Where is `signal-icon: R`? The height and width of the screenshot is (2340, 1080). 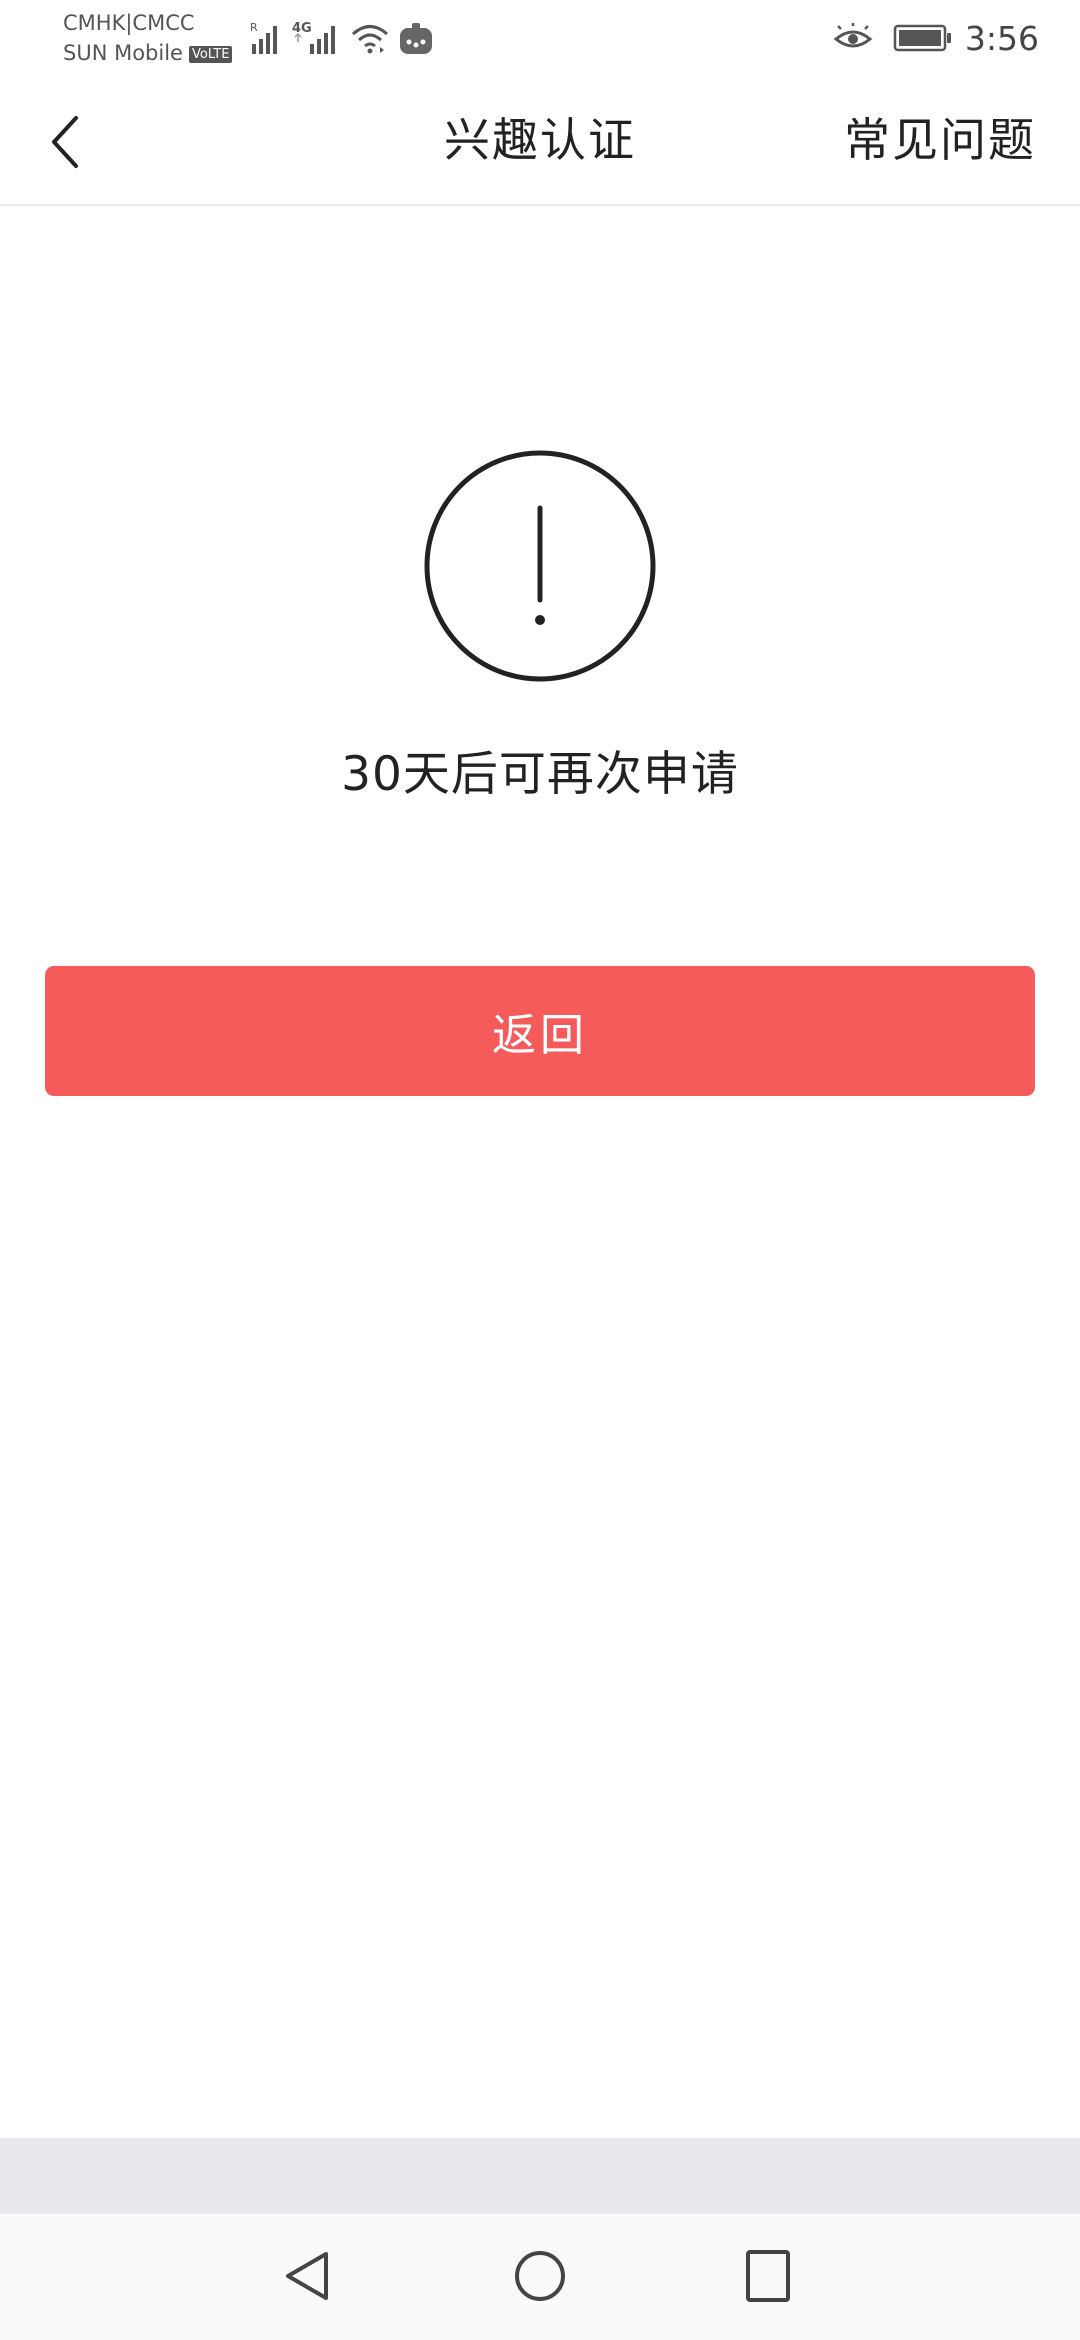
signal-icon: R is located at coordinates (263, 37).